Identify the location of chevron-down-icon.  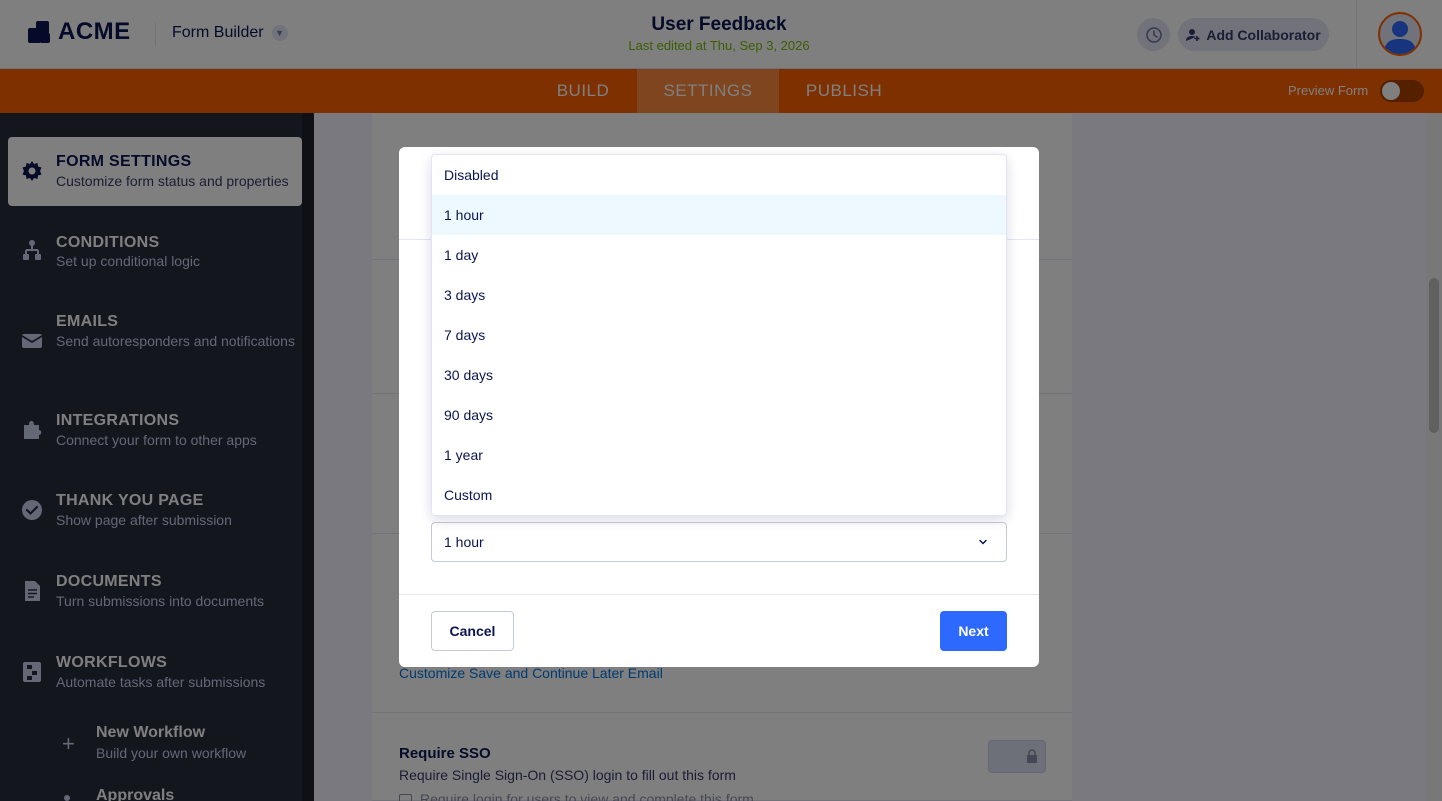
(983, 542).